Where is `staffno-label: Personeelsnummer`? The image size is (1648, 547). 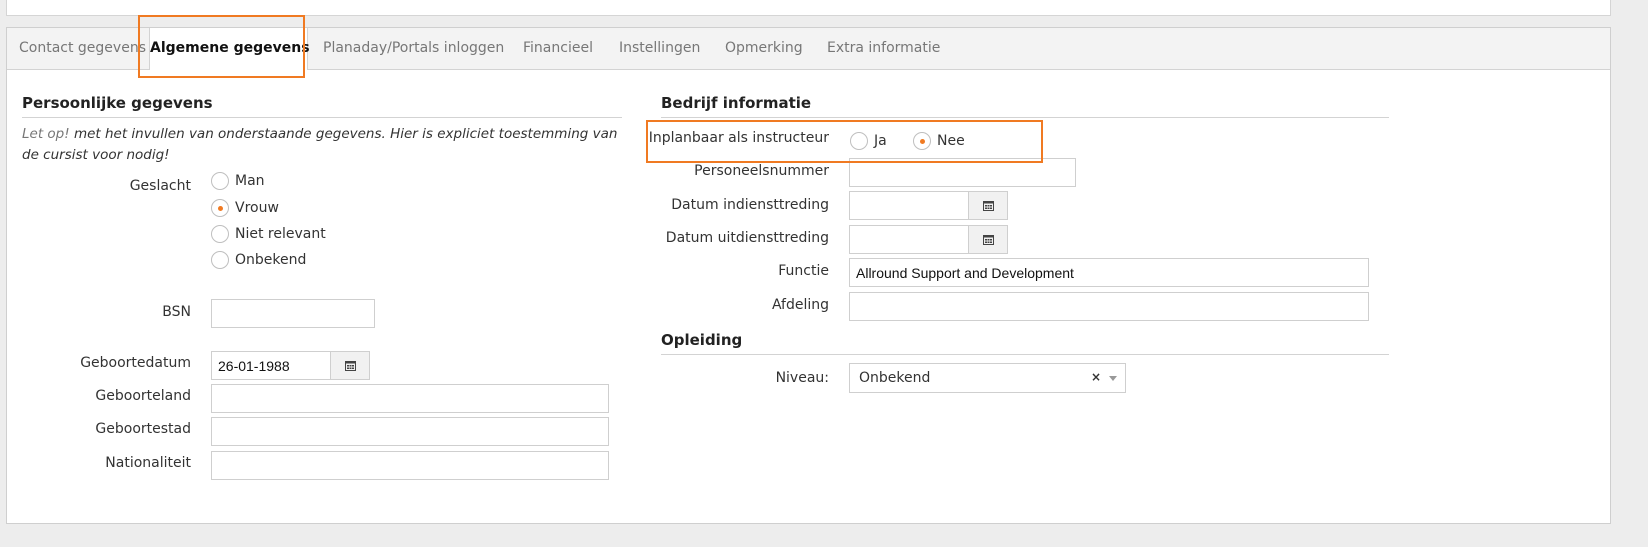
staffno-label: Personeelsnummer is located at coordinates (761, 171).